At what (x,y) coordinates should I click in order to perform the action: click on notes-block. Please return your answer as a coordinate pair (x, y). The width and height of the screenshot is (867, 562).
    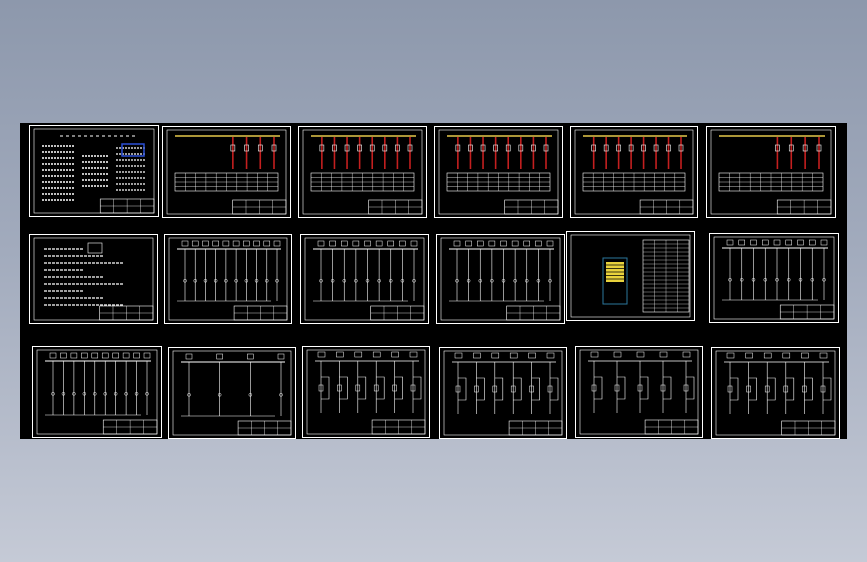
    Looking at the image, I should click on (84, 274).